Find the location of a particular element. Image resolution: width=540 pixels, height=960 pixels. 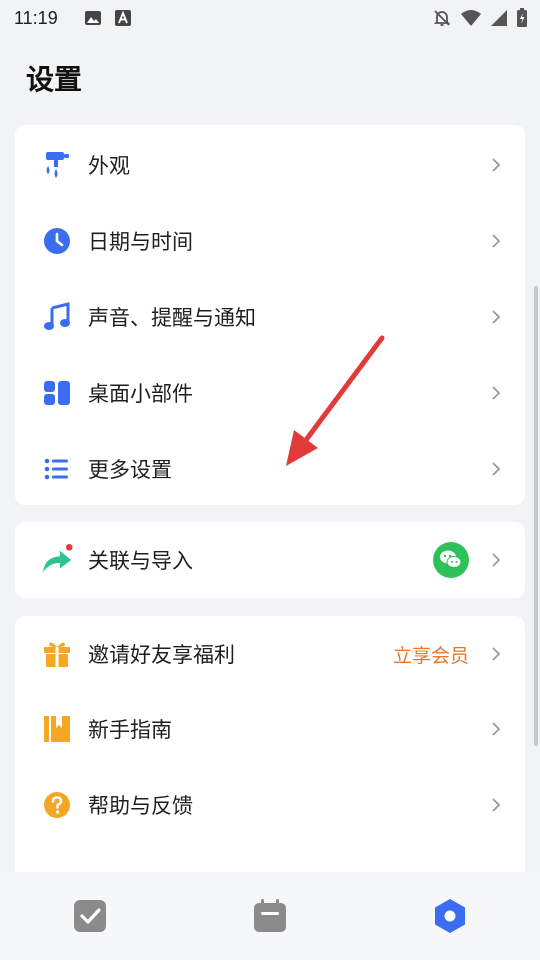

settings-item-partial is located at coordinates (270, 857).